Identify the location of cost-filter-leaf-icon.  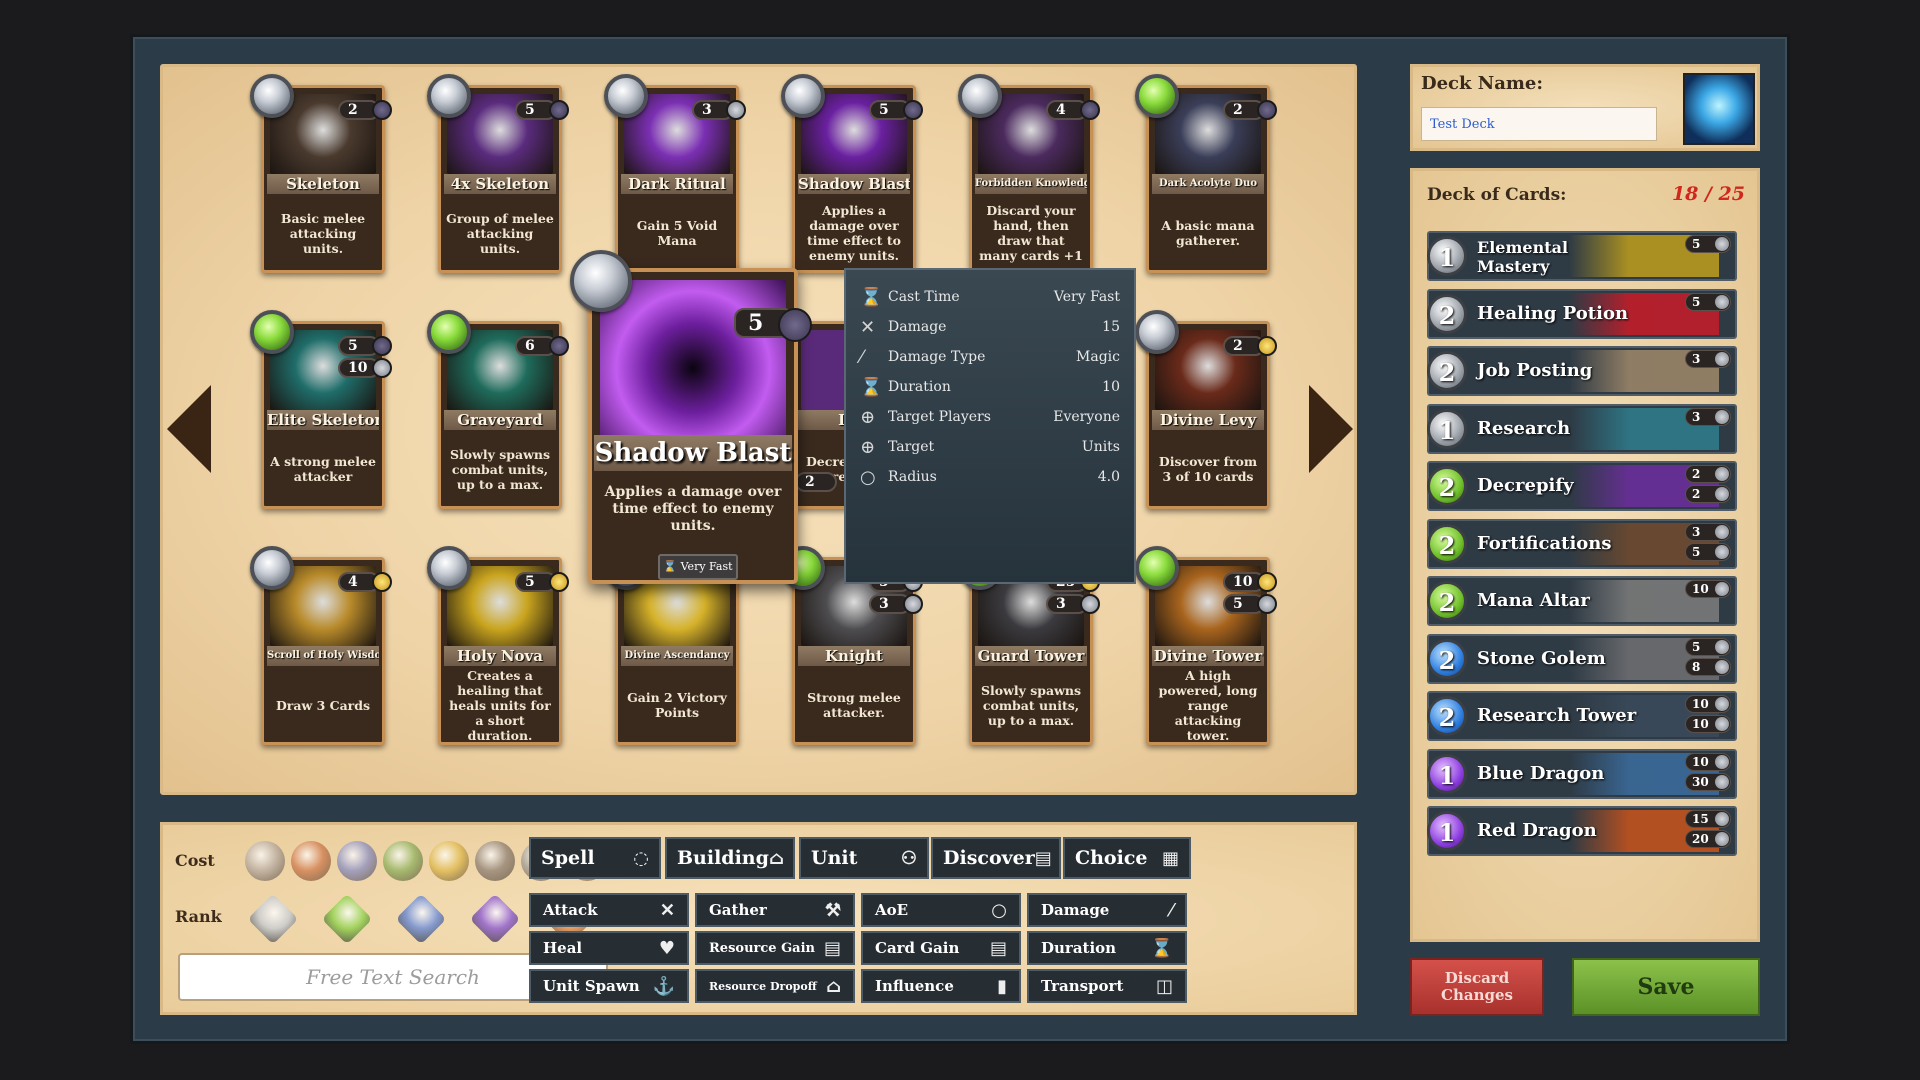
(403, 861).